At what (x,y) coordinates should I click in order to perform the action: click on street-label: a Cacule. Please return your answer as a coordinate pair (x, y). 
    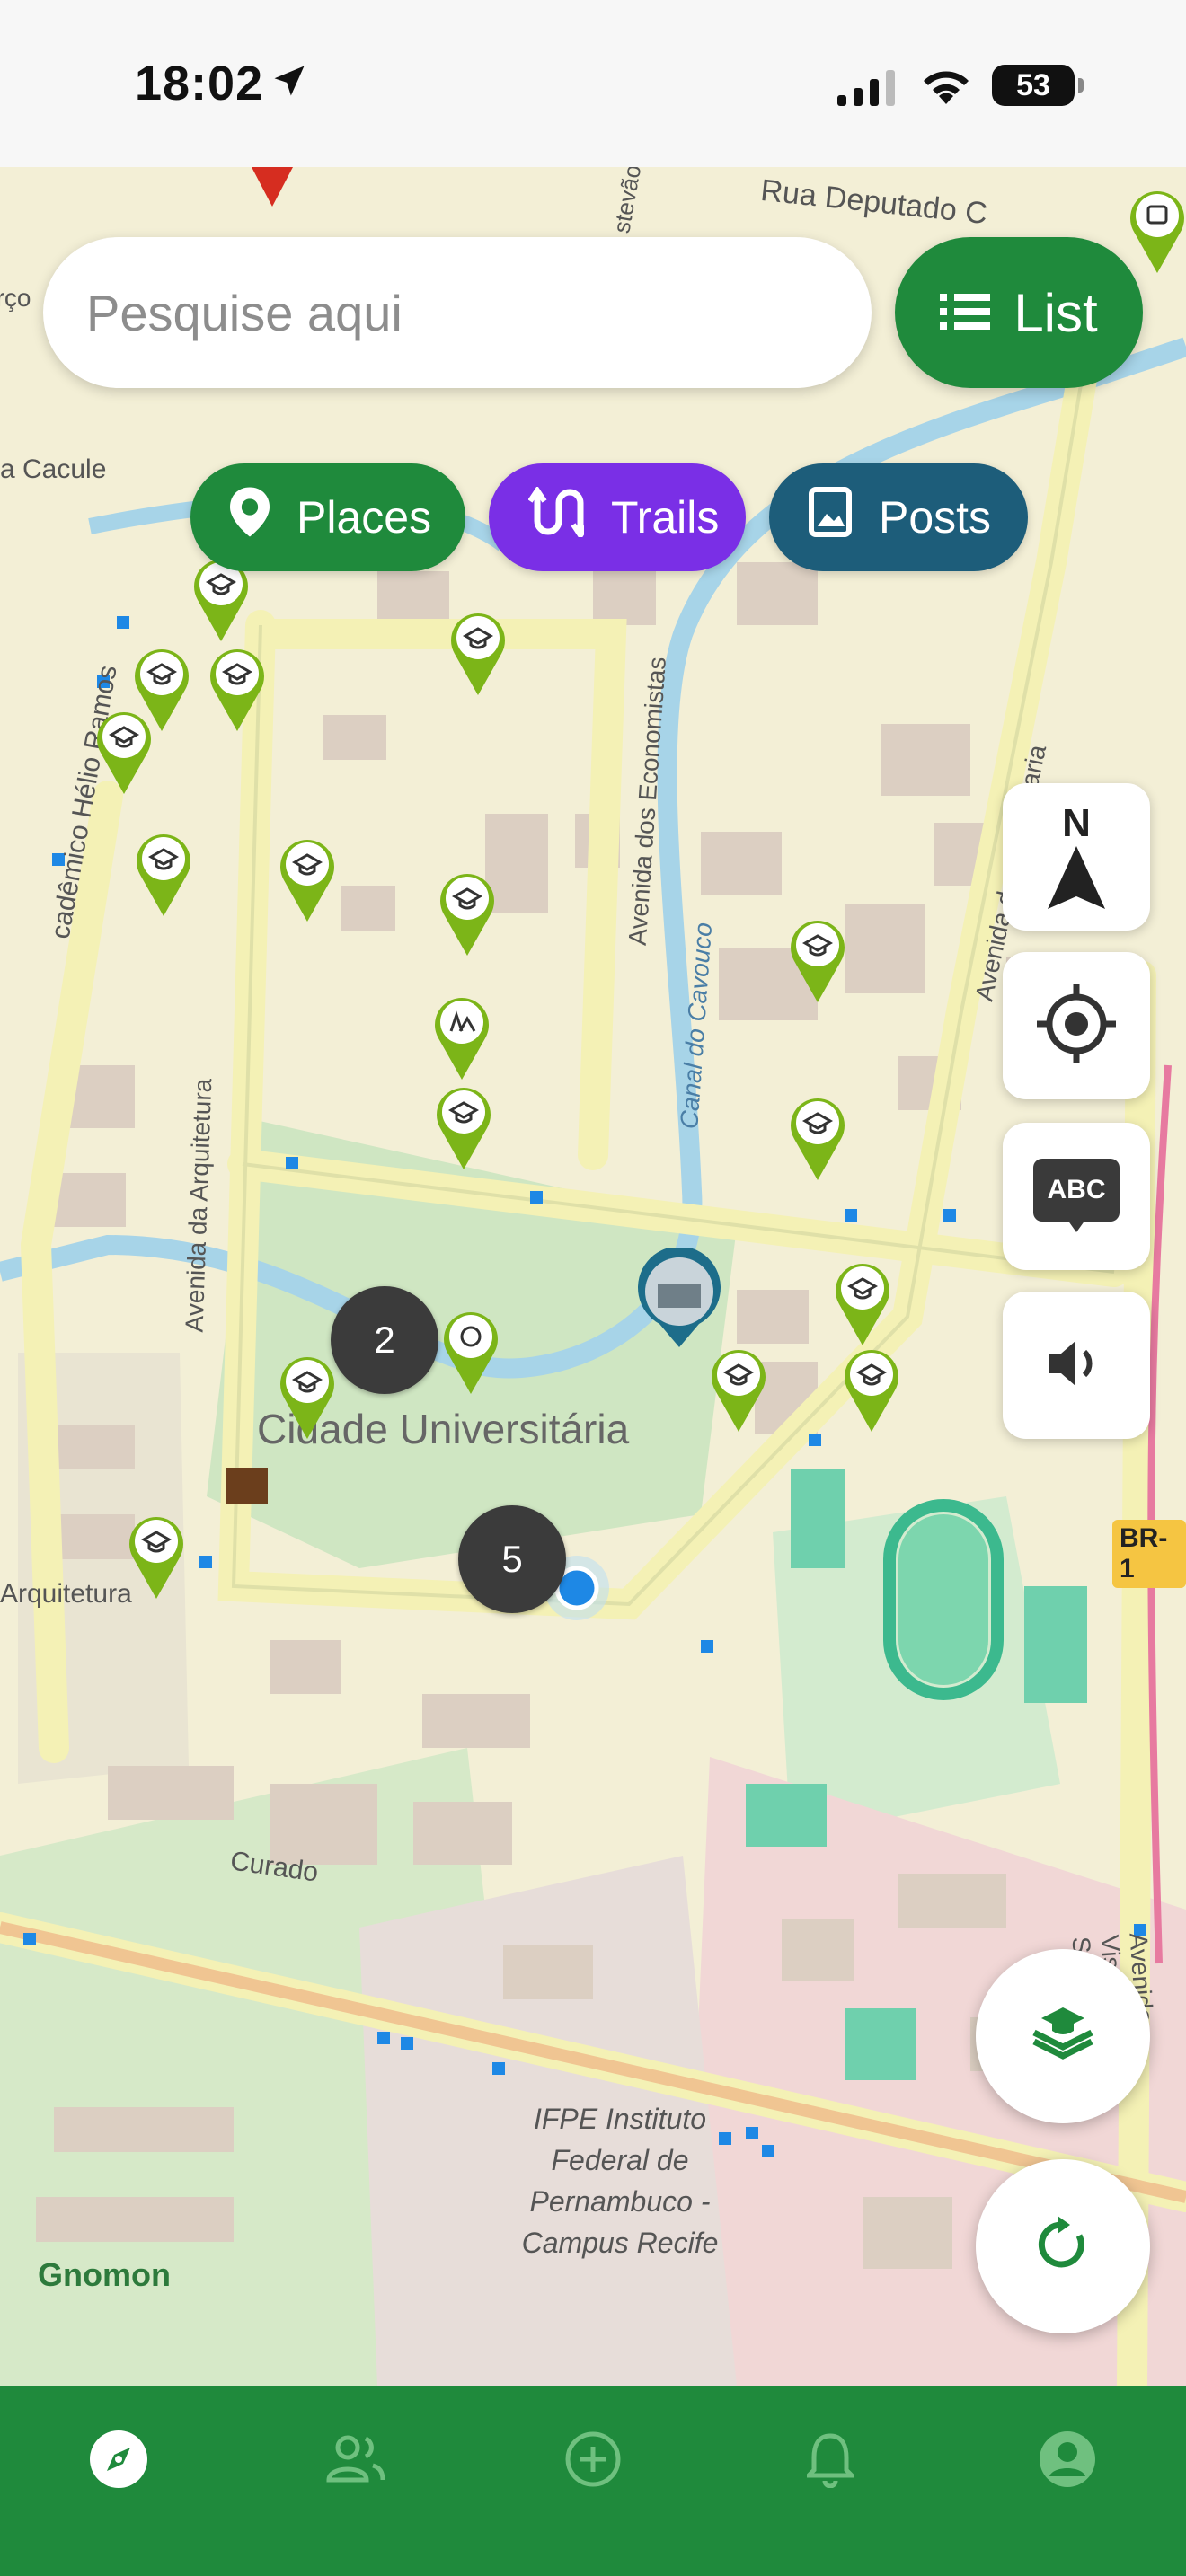
    Looking at the image, I should click on (53, 469).